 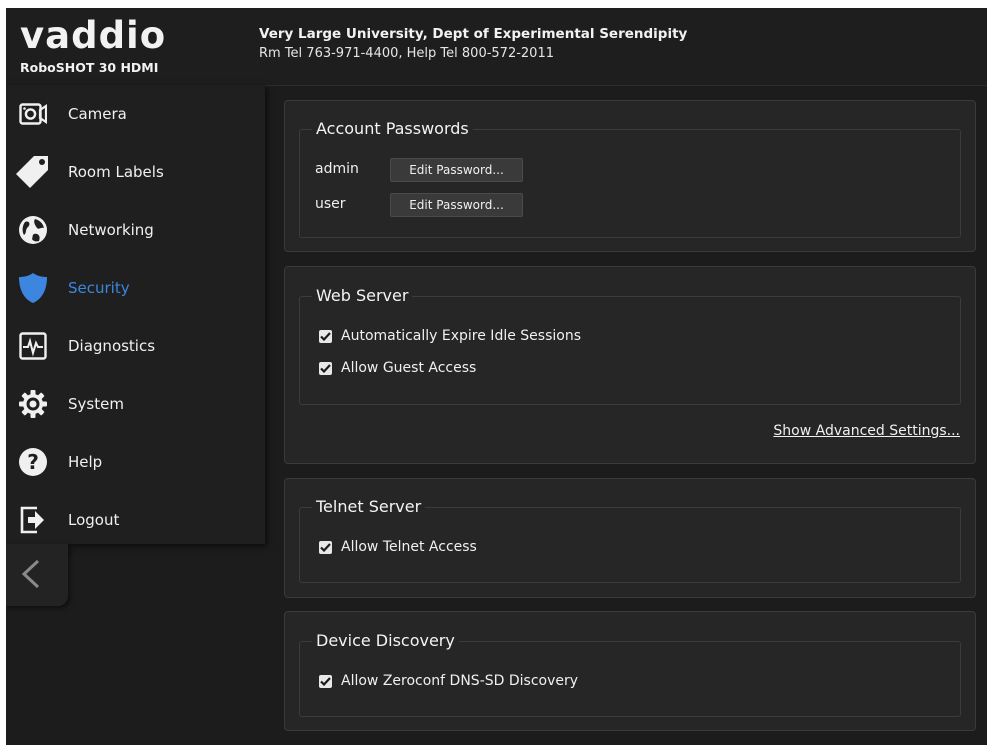 What do you see at coordinates (93, 35) in the screenshot?
I see `brand-logo: vaddio` at bounding box center [93, 35].